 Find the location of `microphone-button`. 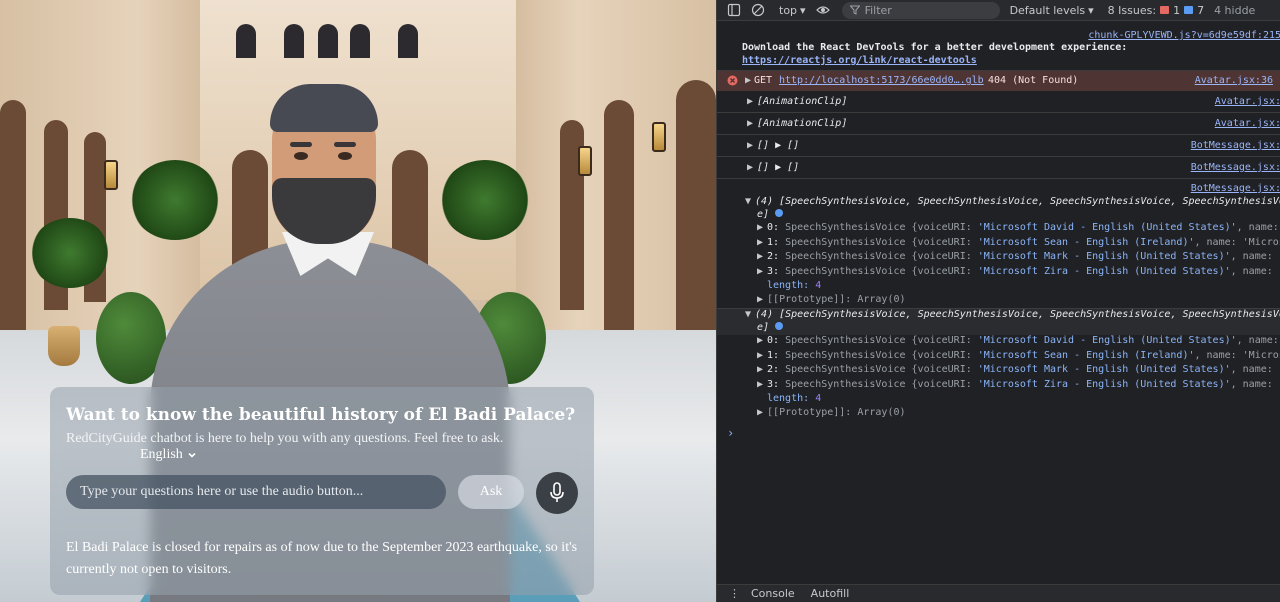

microphone-button is located at coordinates (557, 493).